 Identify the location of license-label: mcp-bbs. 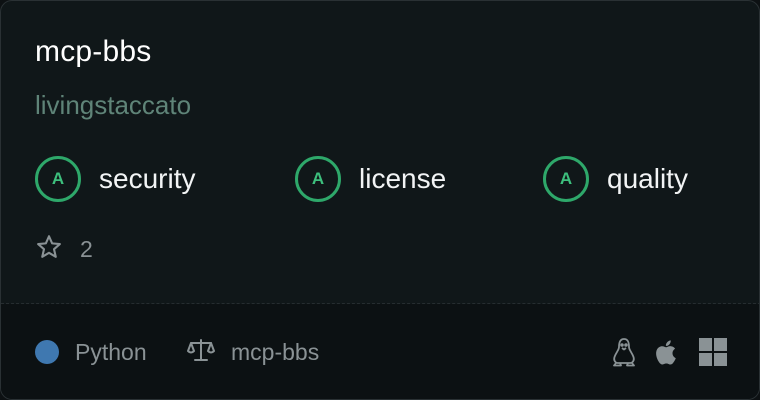
(275, 351).